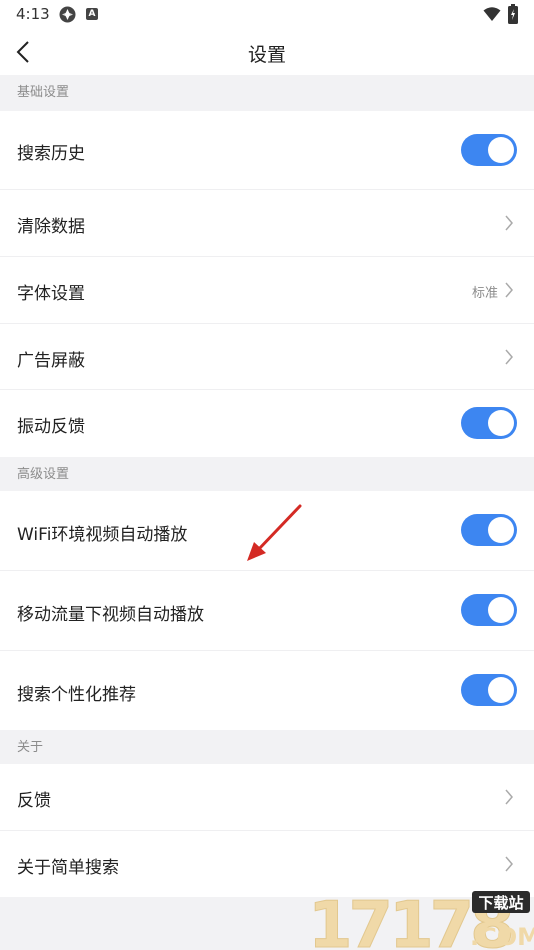 This screenshot has width=534, height=950. I want to click on personalized-toggle, so click(489, 690).